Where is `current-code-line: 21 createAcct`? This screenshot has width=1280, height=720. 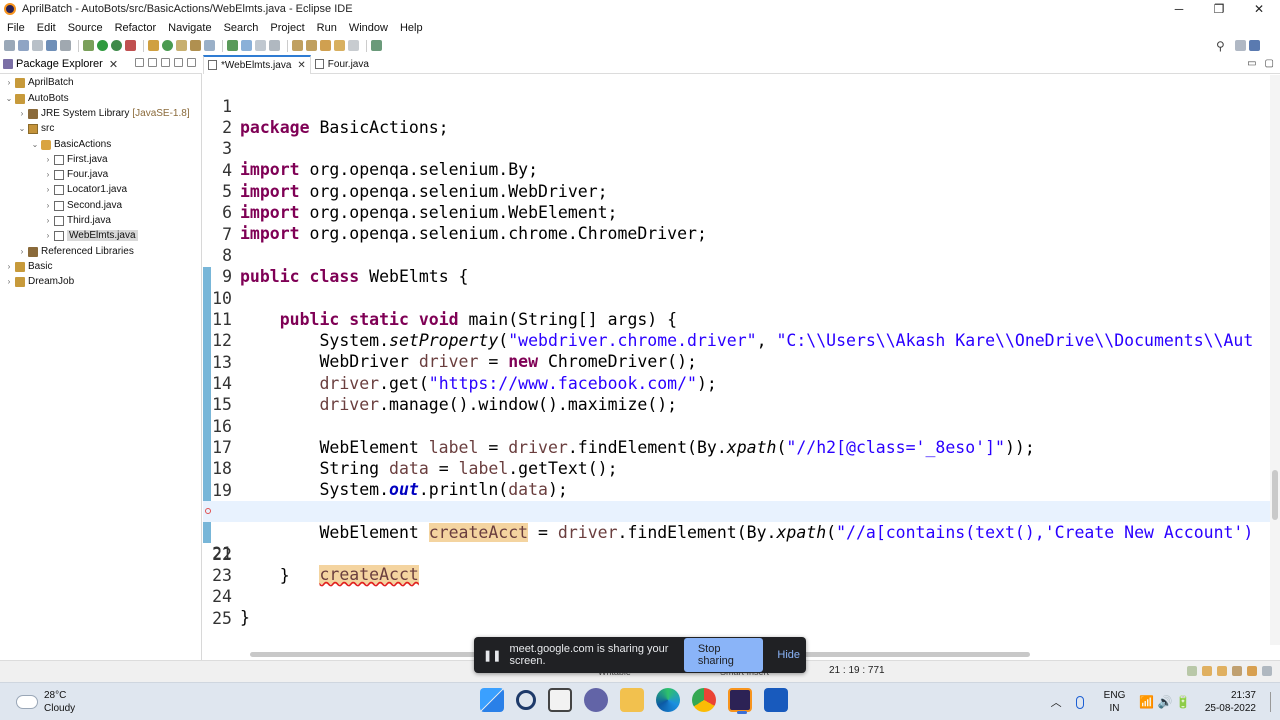 current-code-line: 21 createAcct is located at coordinates (736, 542).